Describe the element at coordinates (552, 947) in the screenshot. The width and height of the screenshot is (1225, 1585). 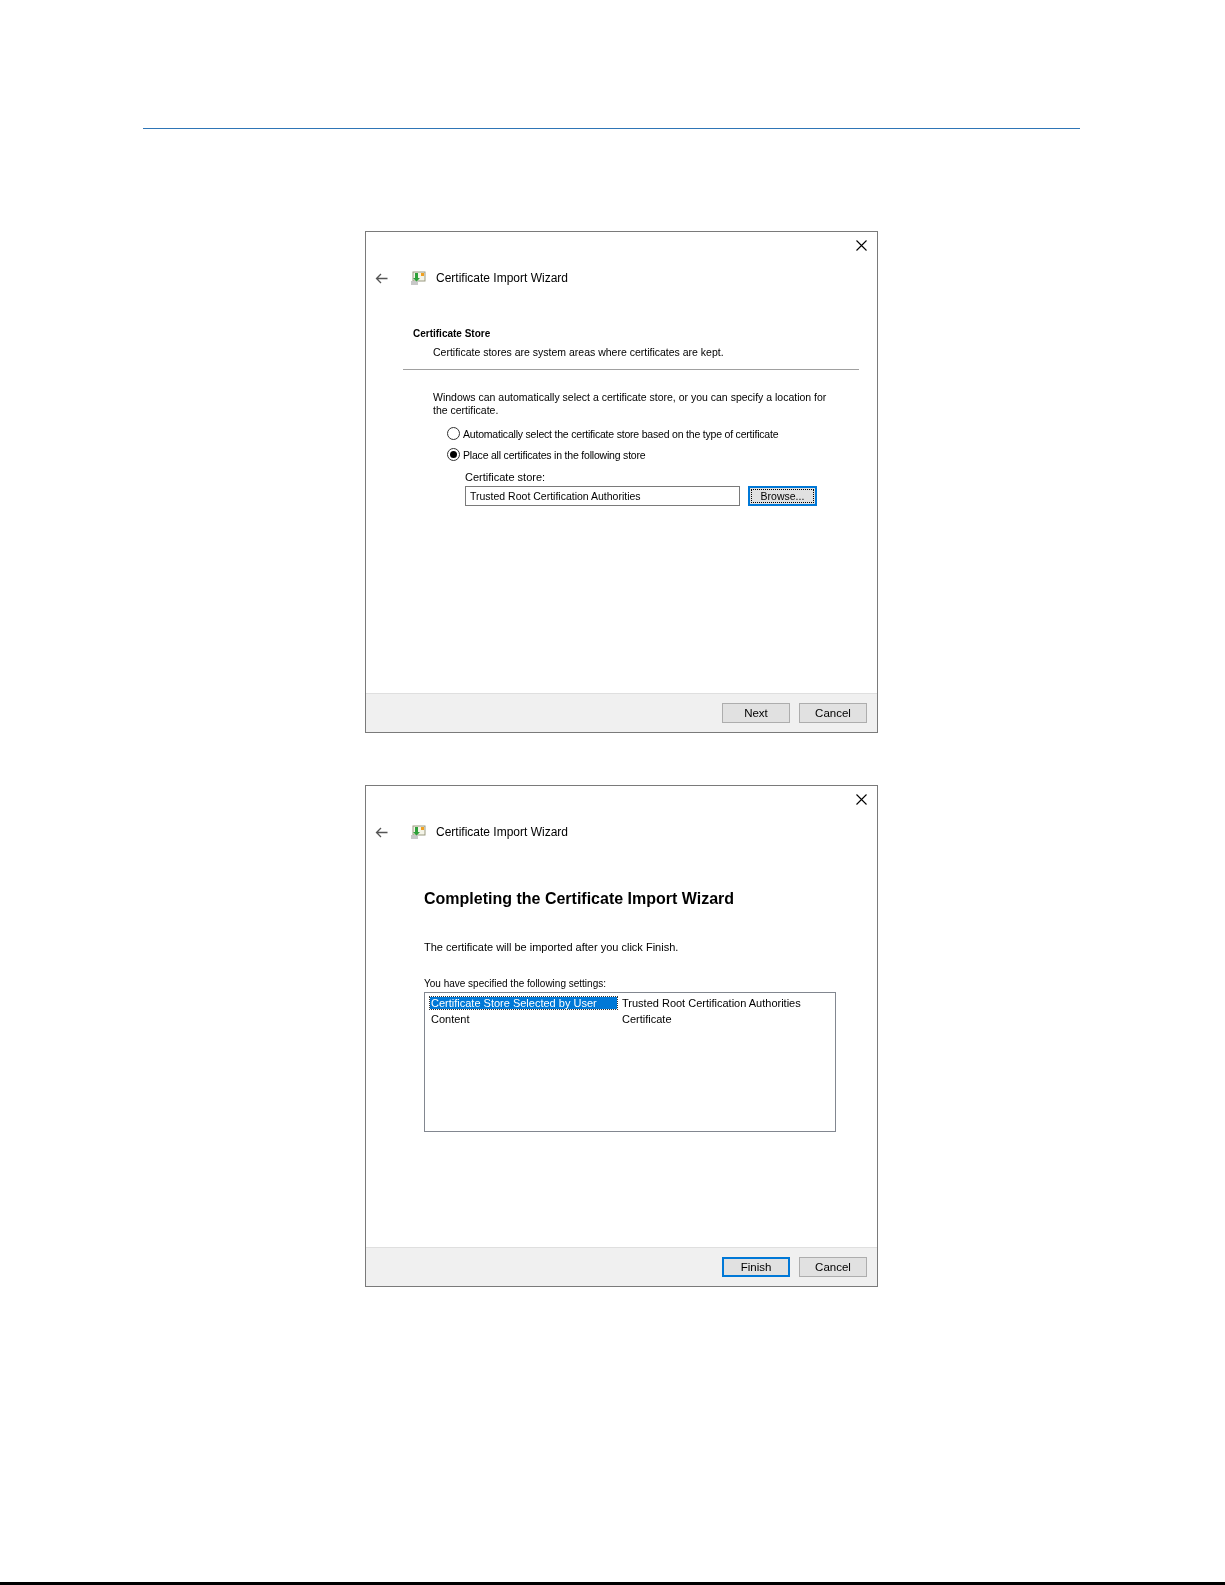
I see `info-text: The certificate will be imported after you click Finish.` at that location.